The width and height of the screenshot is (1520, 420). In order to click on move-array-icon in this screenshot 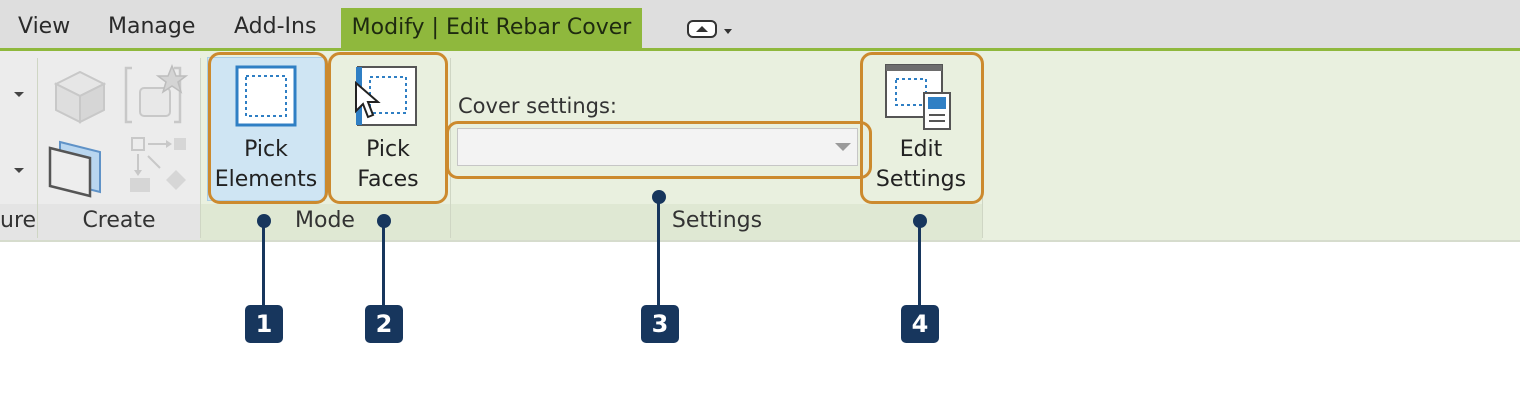, I will do `click(158, 168)`.